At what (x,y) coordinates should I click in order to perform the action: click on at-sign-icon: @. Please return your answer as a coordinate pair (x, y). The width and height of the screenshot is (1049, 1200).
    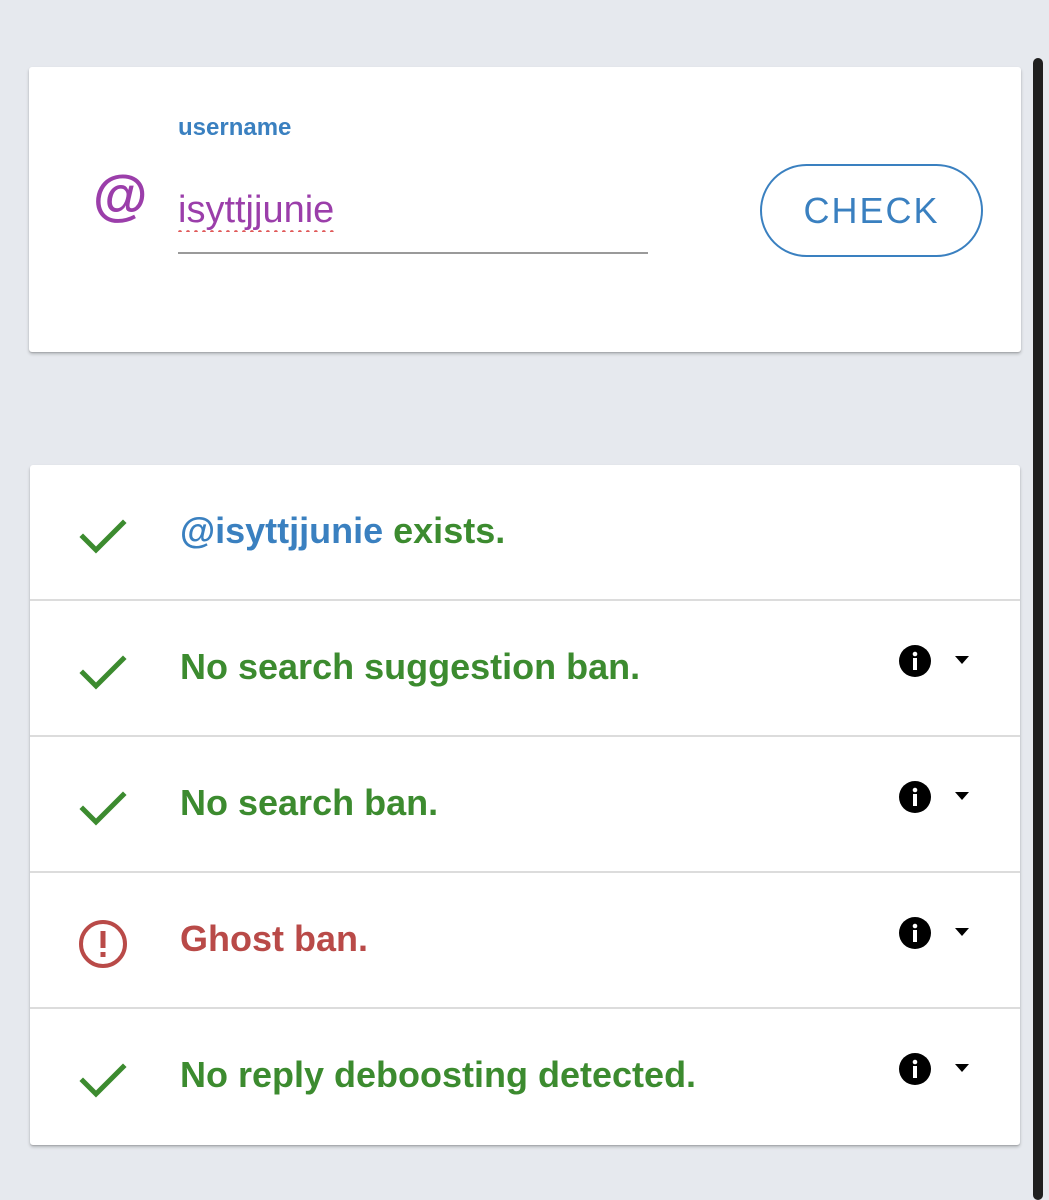
    Looking at the image, I should click on (119, 195).